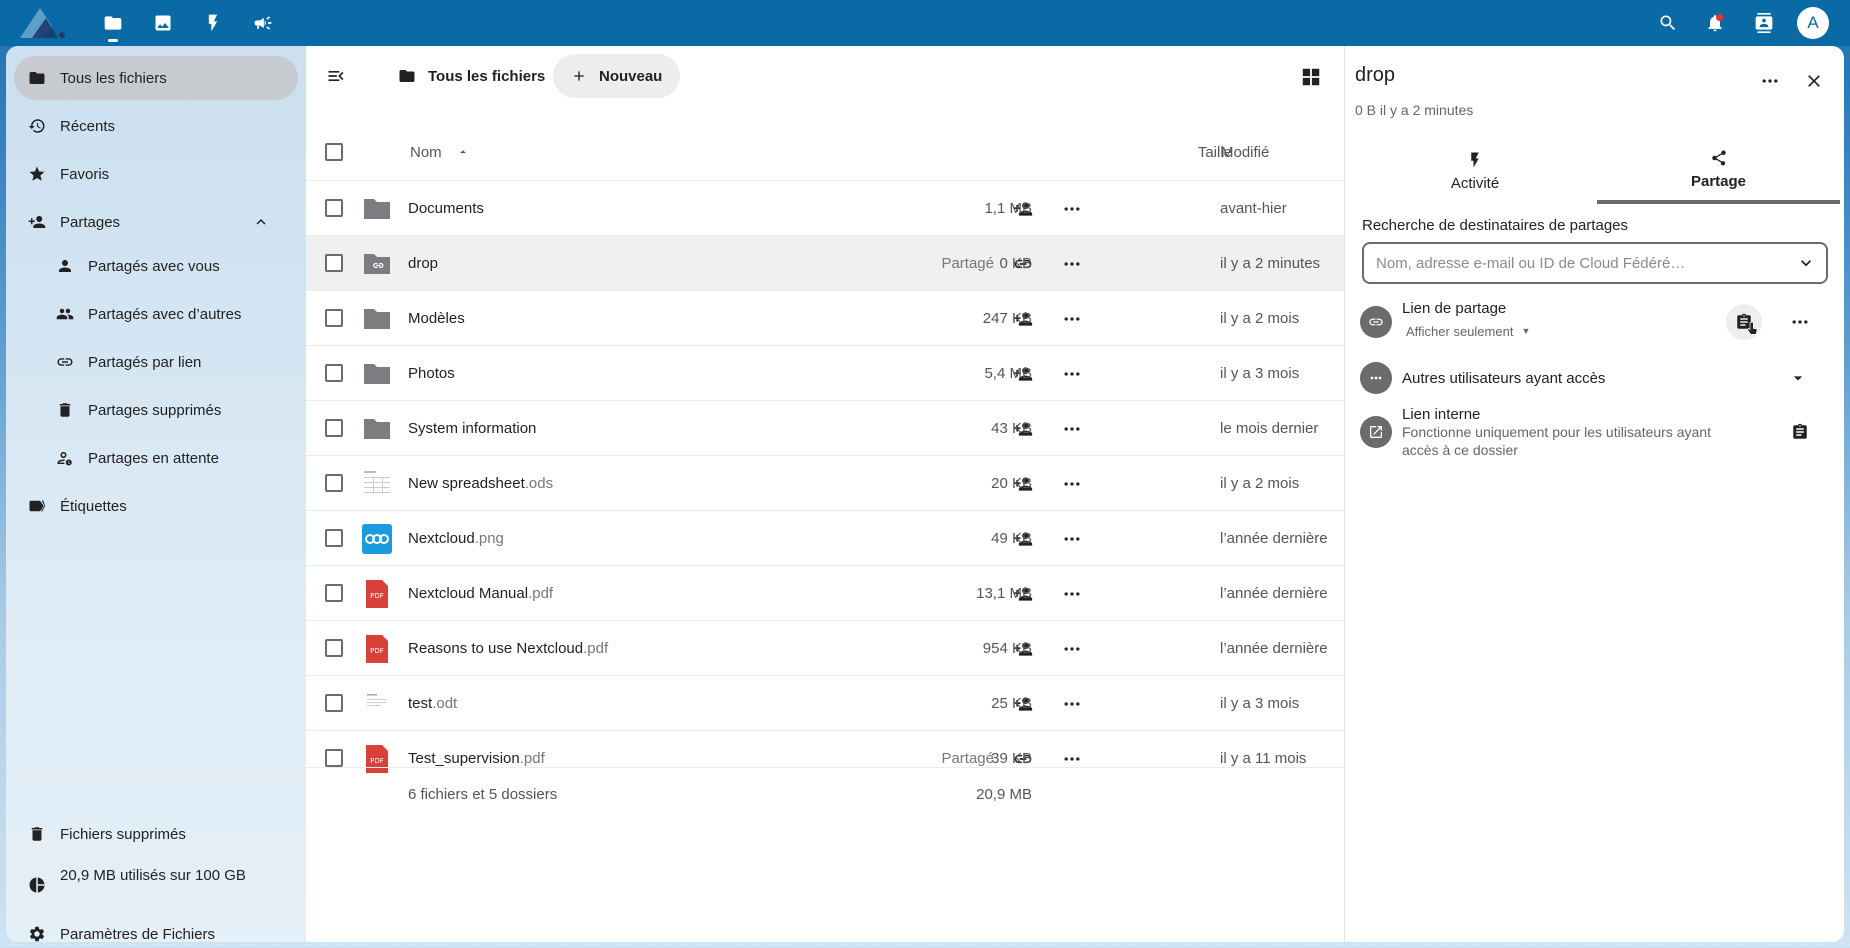 The height and width of the screenshot is (948, 1850). I want to click on contacts-icon, so click(1764, 23).